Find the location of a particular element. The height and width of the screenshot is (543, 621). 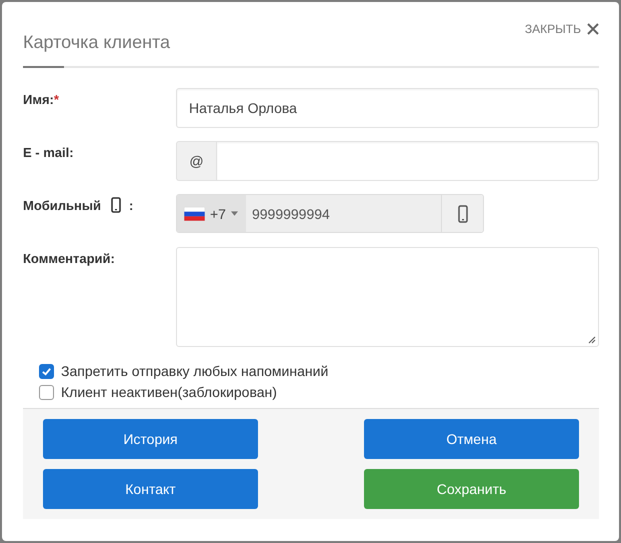

action-button: Отмена is located at coordinates (471, 439).